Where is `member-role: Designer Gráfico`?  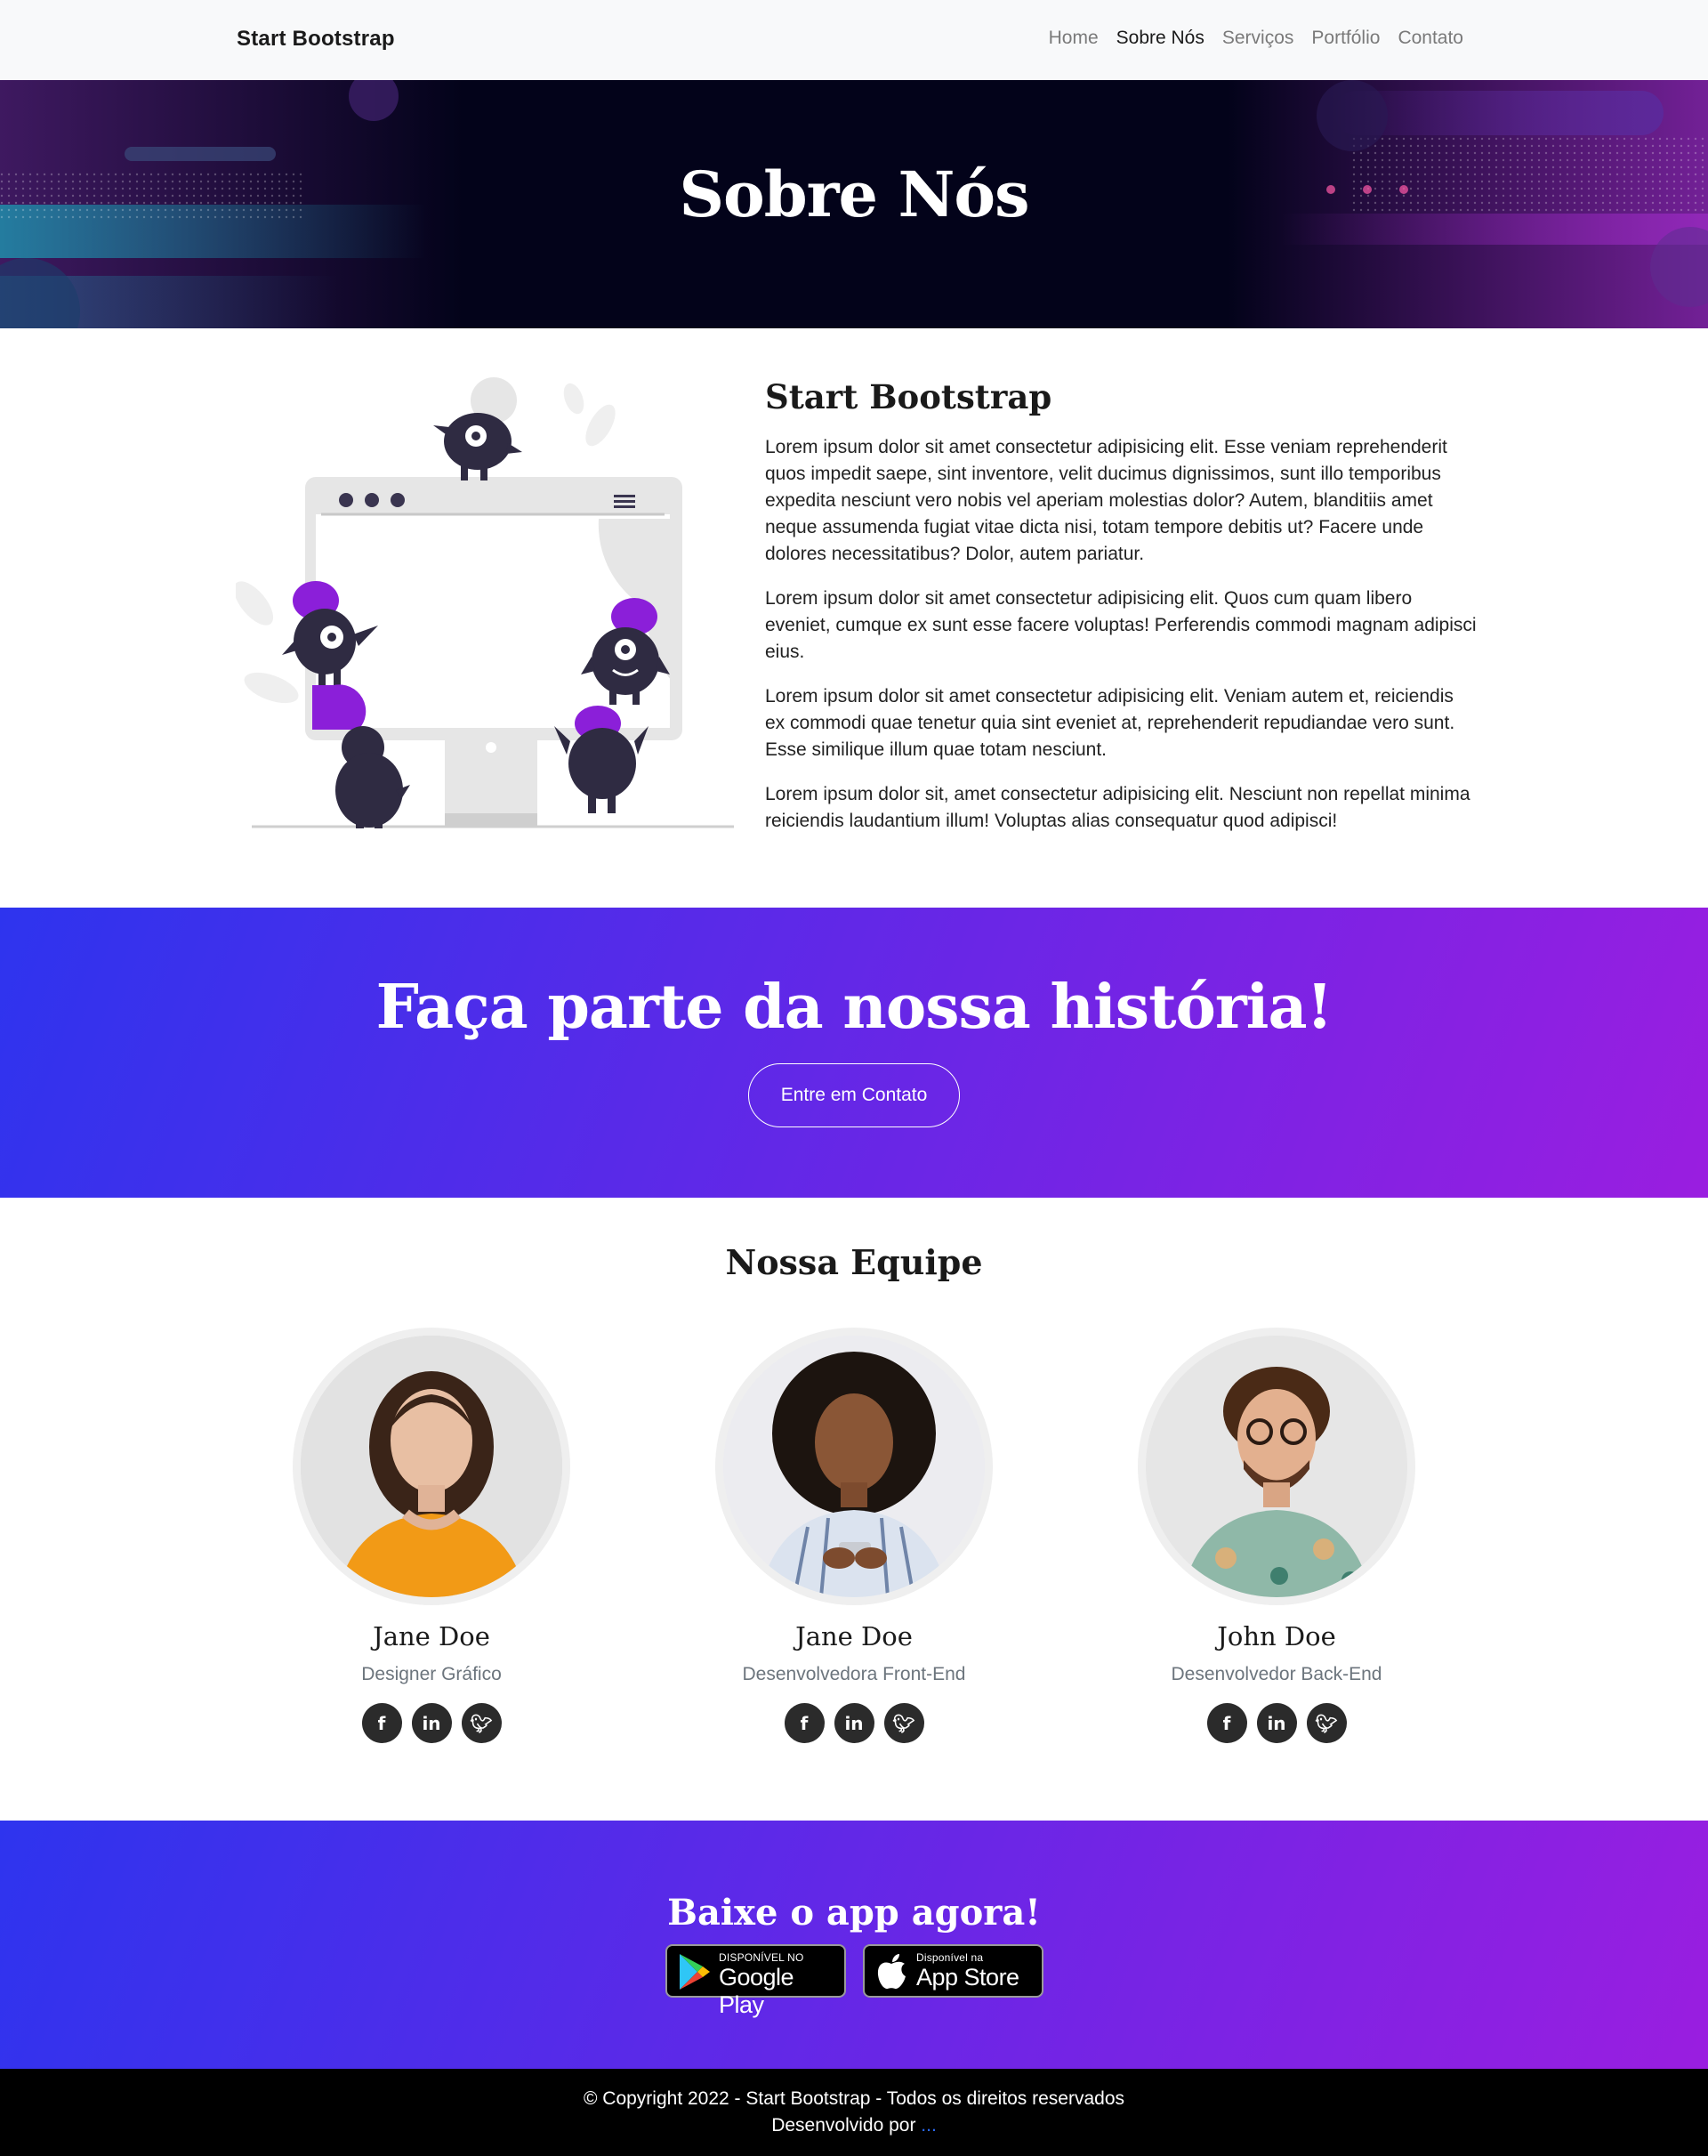 member-role: Designer Gráfico is located at coordinates (431, 1674).